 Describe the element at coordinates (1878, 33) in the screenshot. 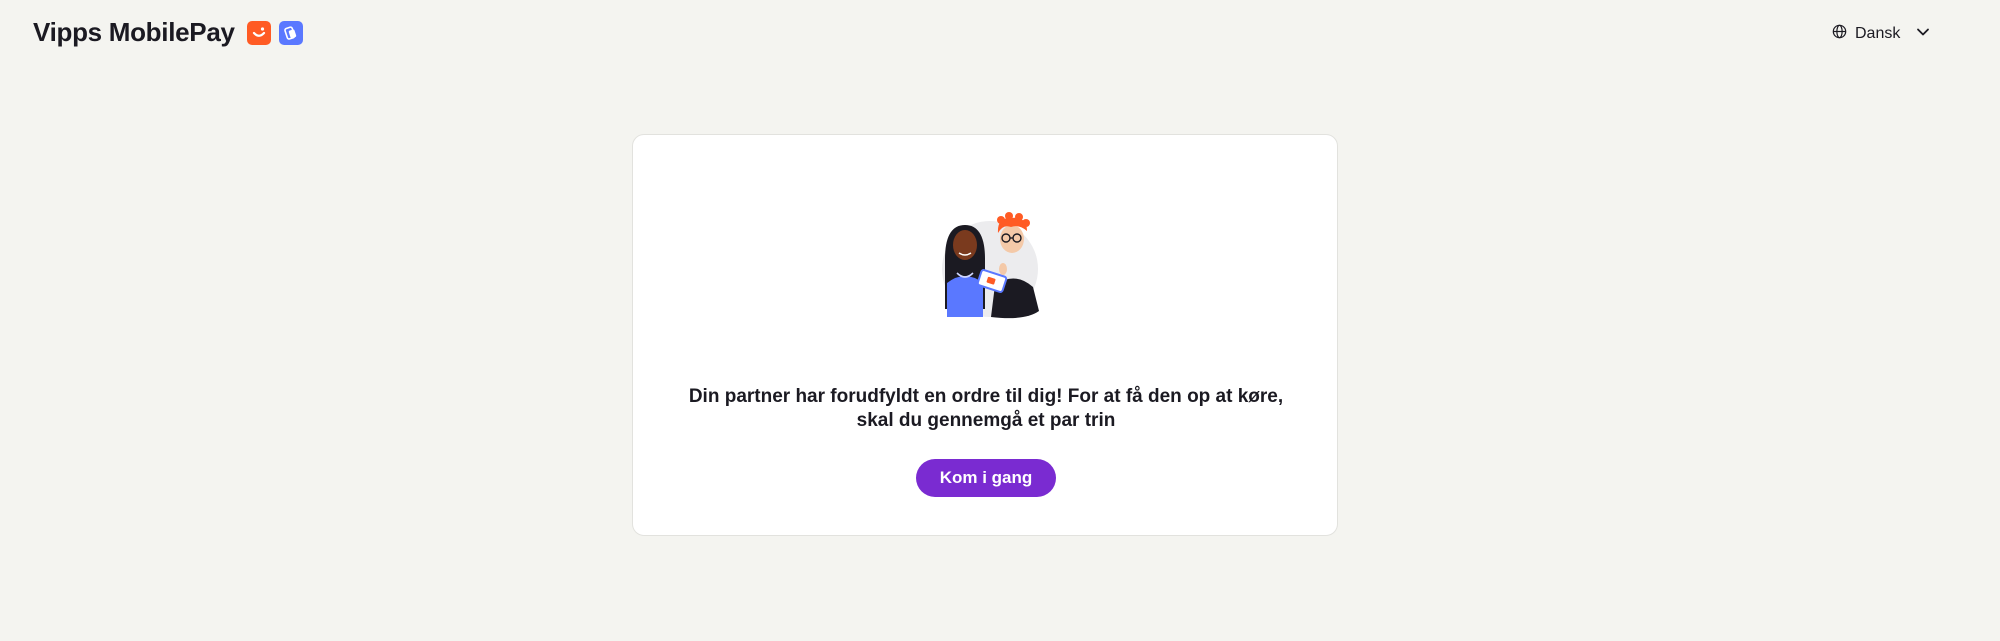

I see `language-label: Dansk` at that location.